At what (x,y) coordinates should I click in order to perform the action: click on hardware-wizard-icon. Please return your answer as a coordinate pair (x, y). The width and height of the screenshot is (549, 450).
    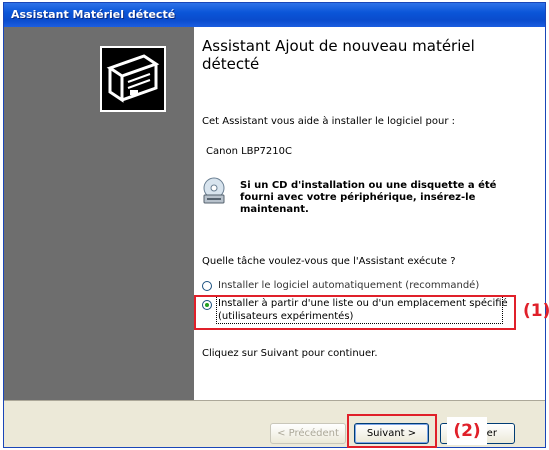
    Looking at the image, I should click on (133, 79).